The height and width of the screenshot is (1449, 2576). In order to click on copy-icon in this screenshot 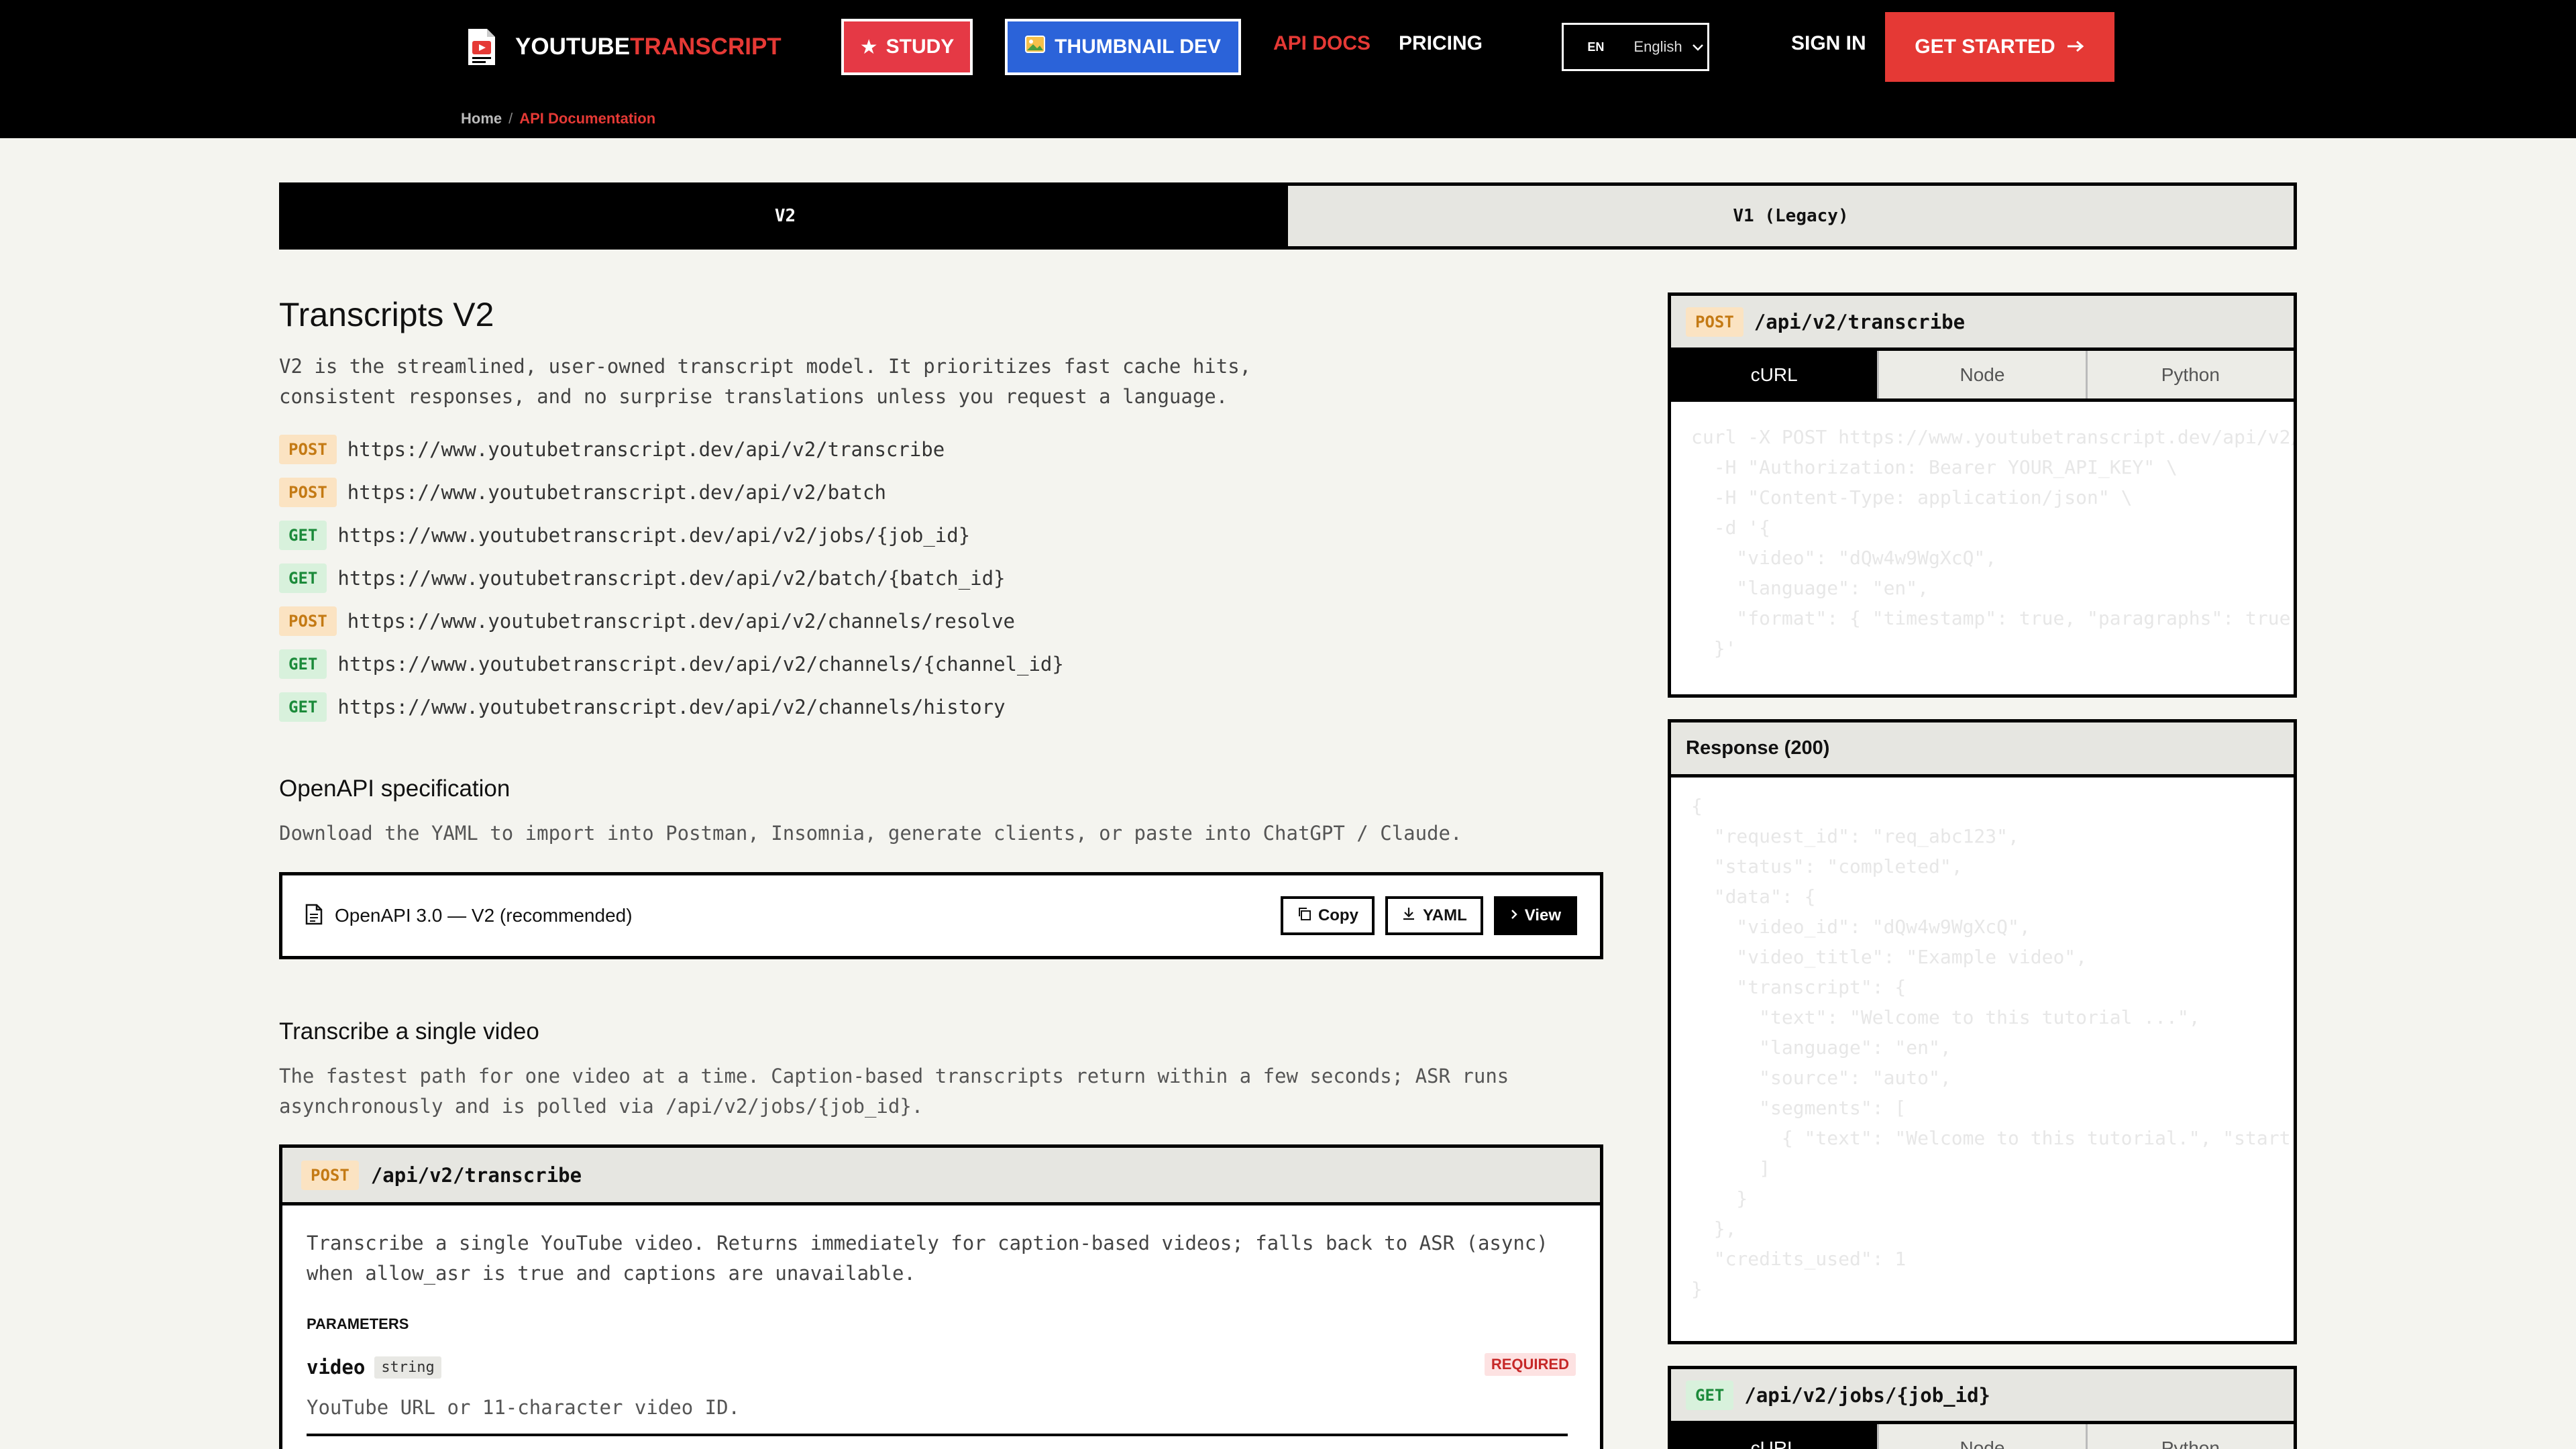, I will do `click(1304, 916)`.